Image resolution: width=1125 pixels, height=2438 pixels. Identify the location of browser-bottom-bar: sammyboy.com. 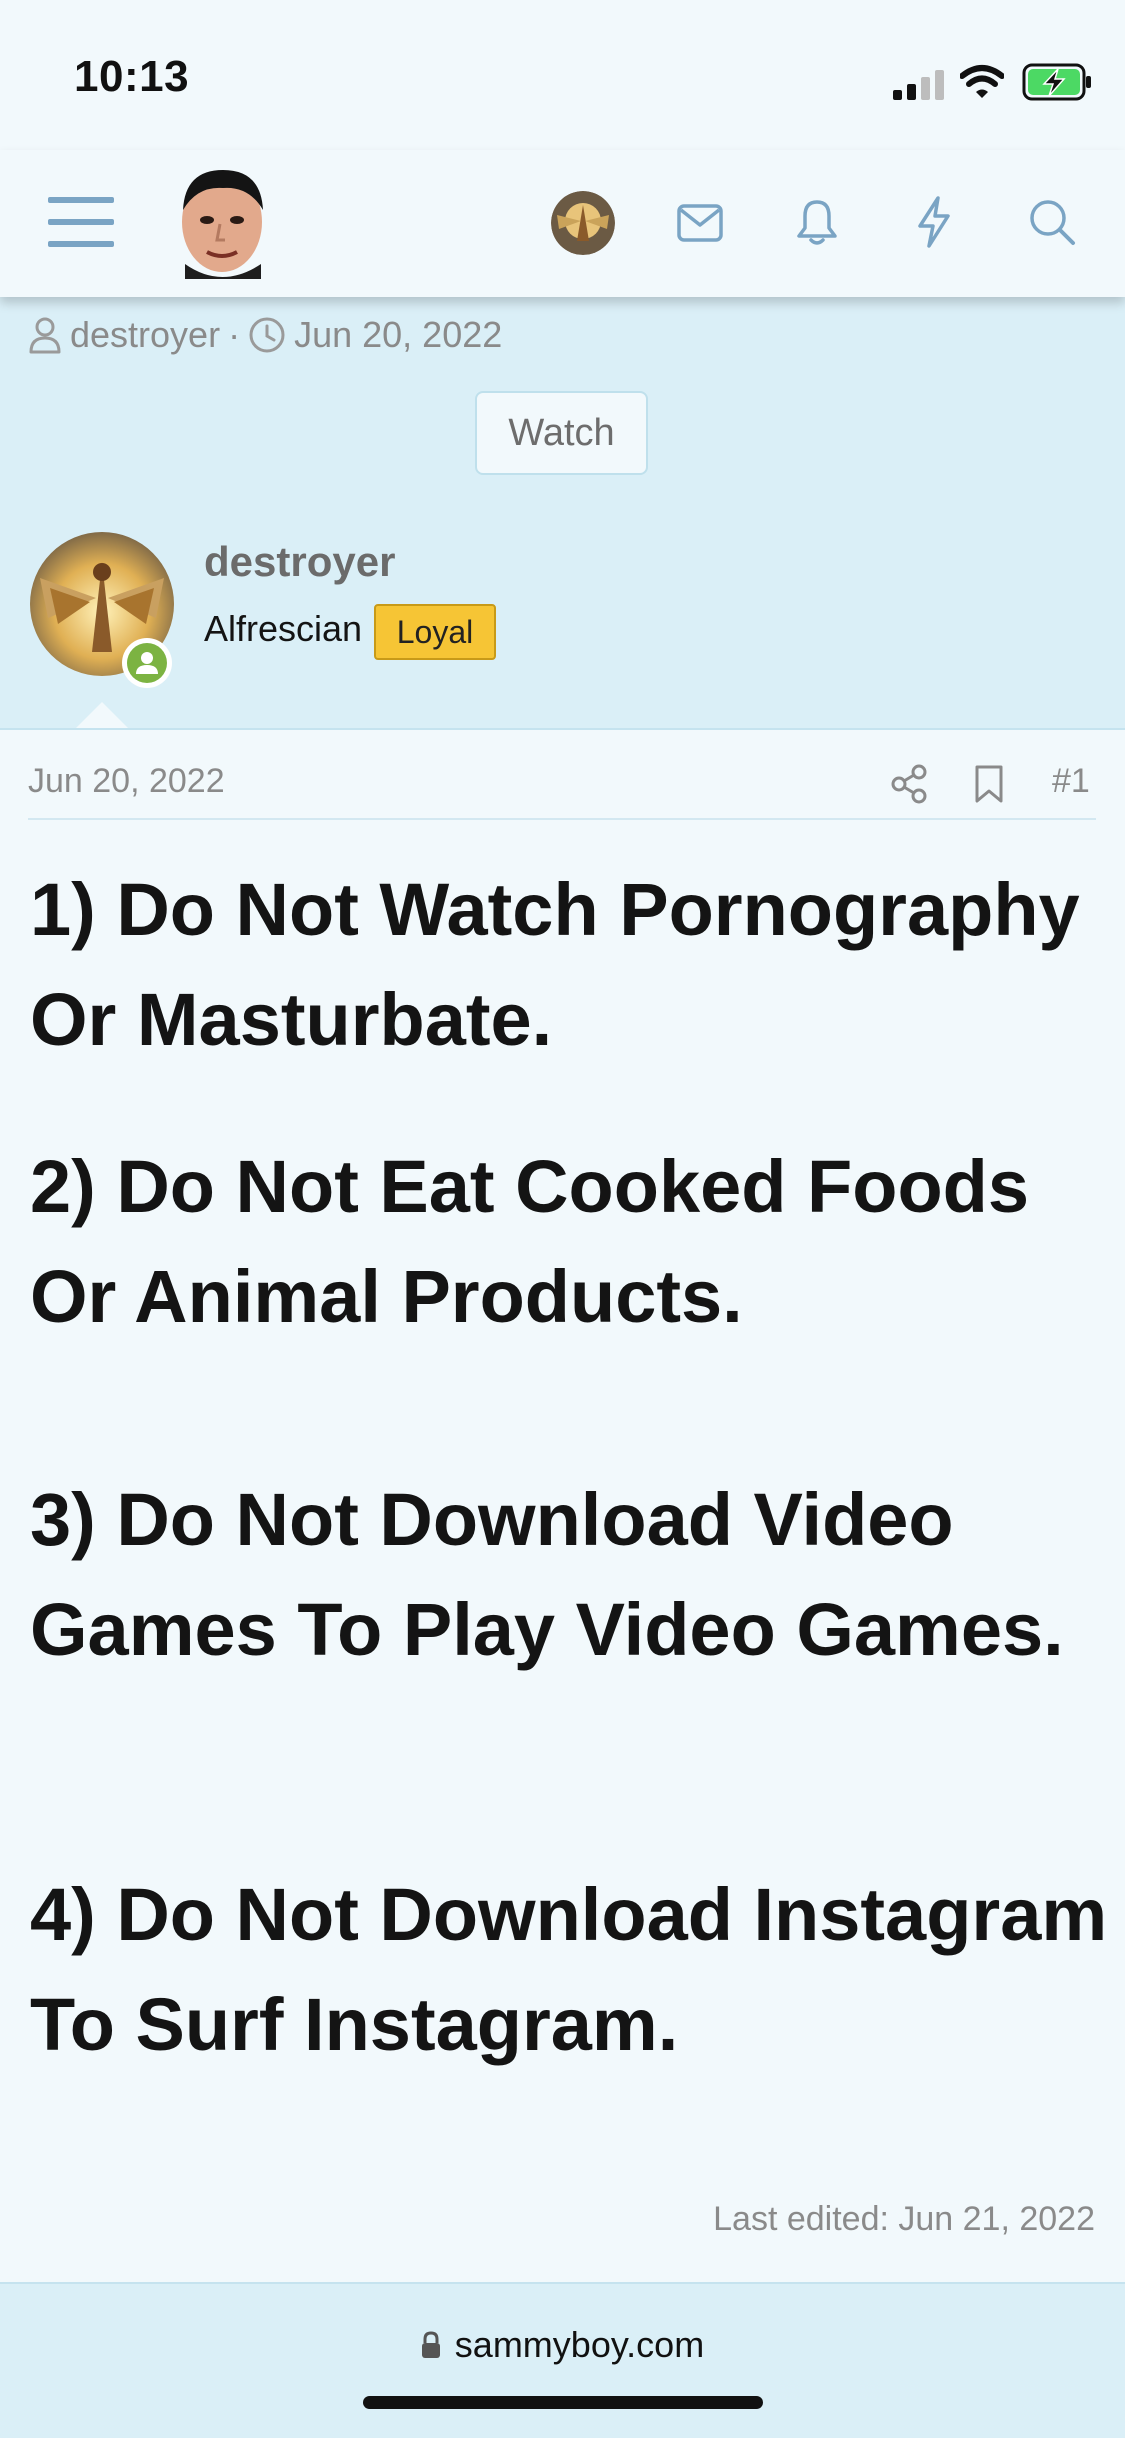
(562, 2360).